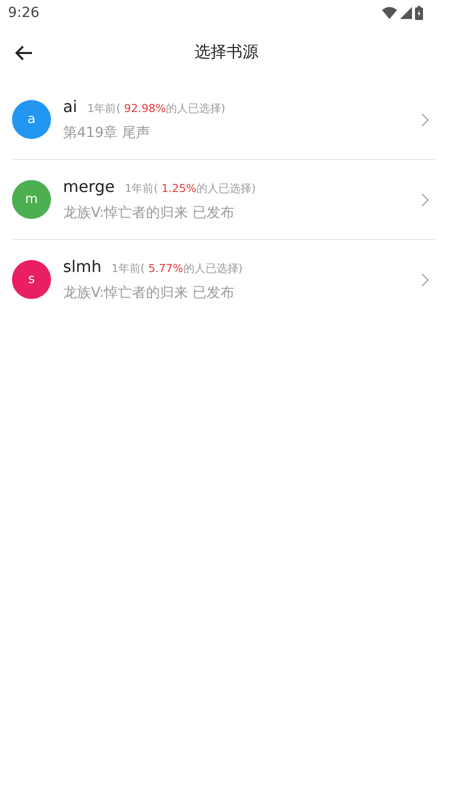 Image resolution: width=453 pixels, height=805 pixels. What do you see at coordinates (177, 268) in the screenshot?
I see `selection-info: 1年前( 5.77%的人已选择)` at bounding box center [177, 268].